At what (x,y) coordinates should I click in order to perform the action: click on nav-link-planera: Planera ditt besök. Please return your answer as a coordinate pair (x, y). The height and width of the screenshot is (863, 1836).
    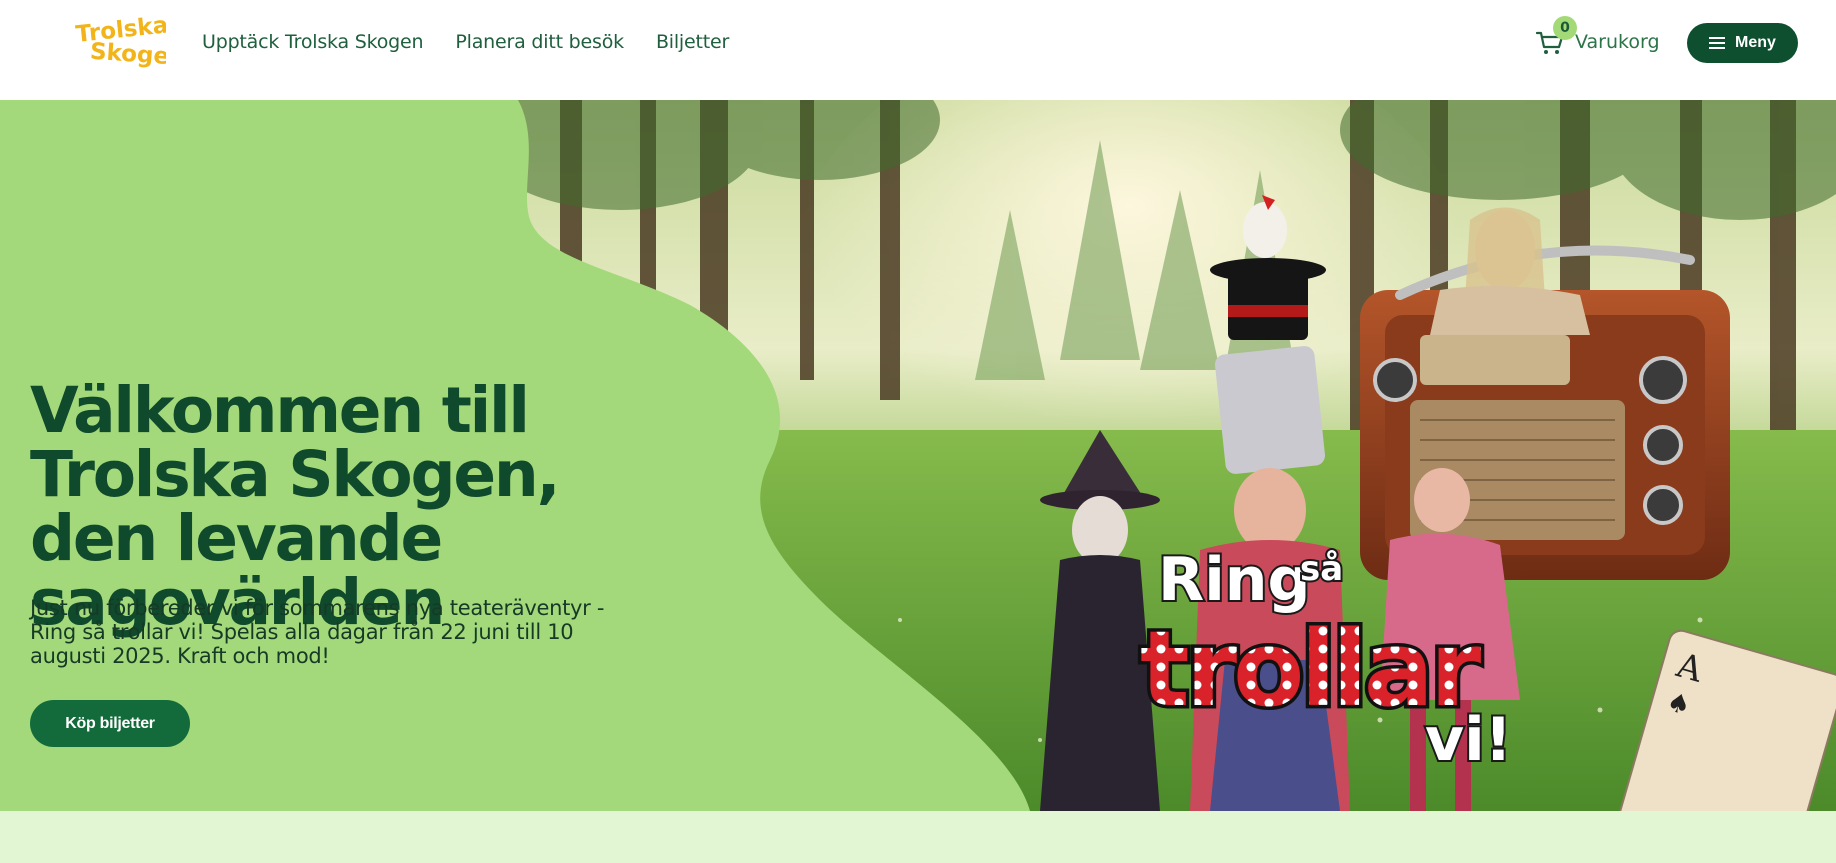
    Looking at the image, I should click on (539, 42).